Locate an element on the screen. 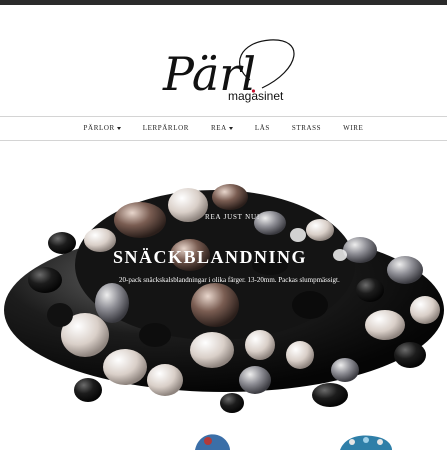  nav-item-pärlor: PÄRLOR is located at coordinates (102, 128).